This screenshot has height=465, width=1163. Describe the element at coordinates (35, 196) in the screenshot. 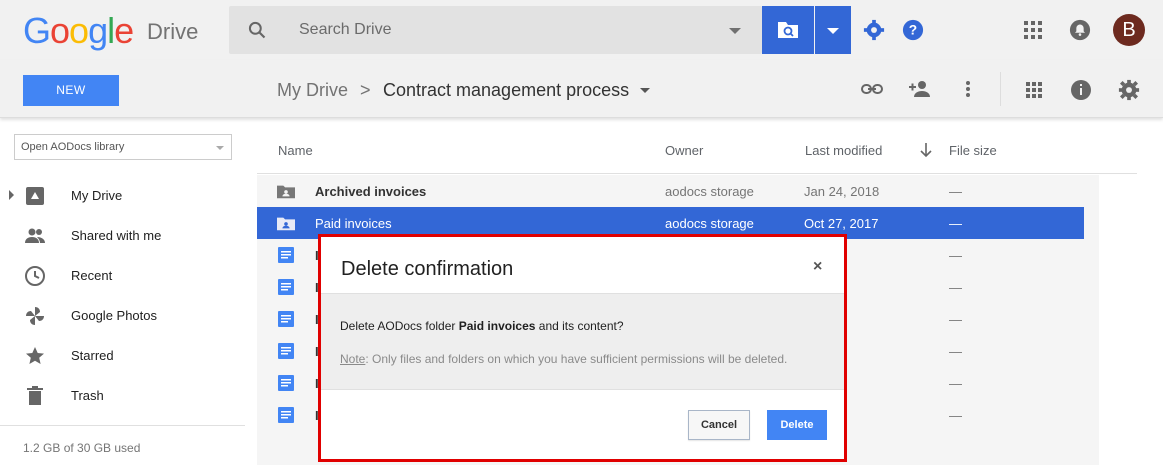

I see `drive-icon` at that location.